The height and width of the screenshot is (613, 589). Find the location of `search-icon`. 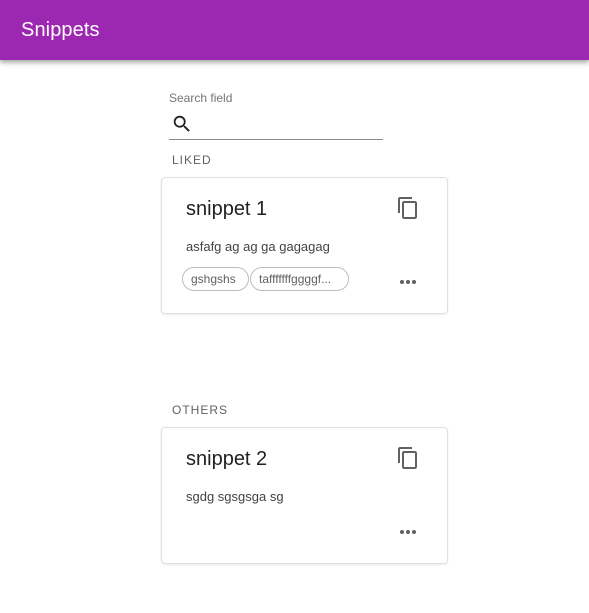

search-icon is located at coordinates (182, 124).